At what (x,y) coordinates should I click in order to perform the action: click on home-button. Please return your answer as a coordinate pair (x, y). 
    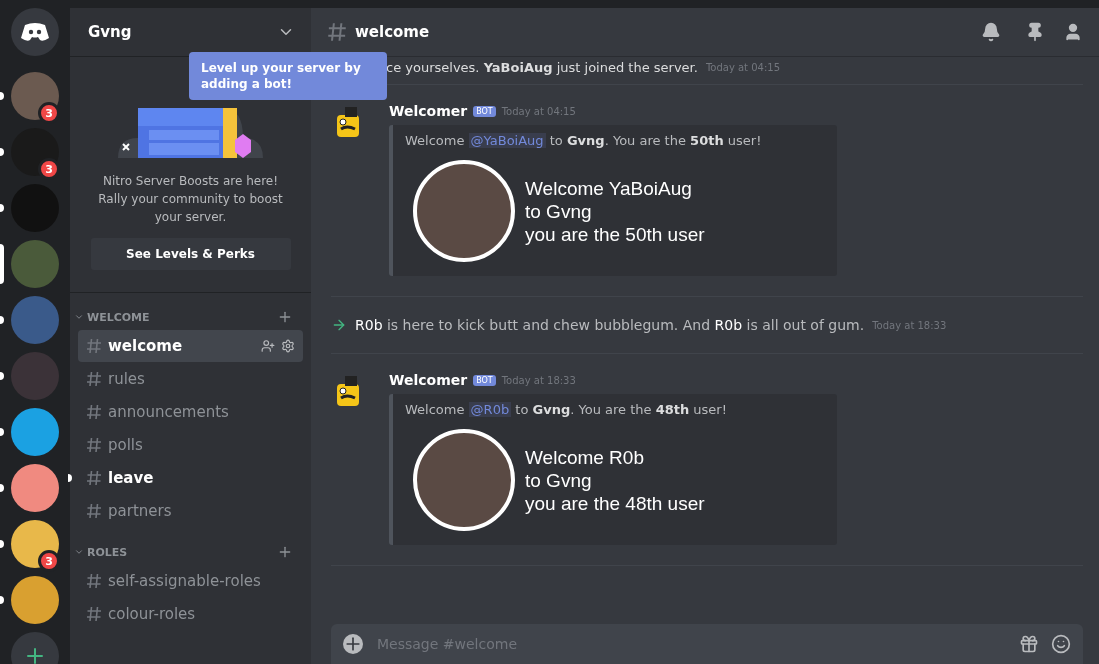
    Looking at the image, I should click on (35, 32).